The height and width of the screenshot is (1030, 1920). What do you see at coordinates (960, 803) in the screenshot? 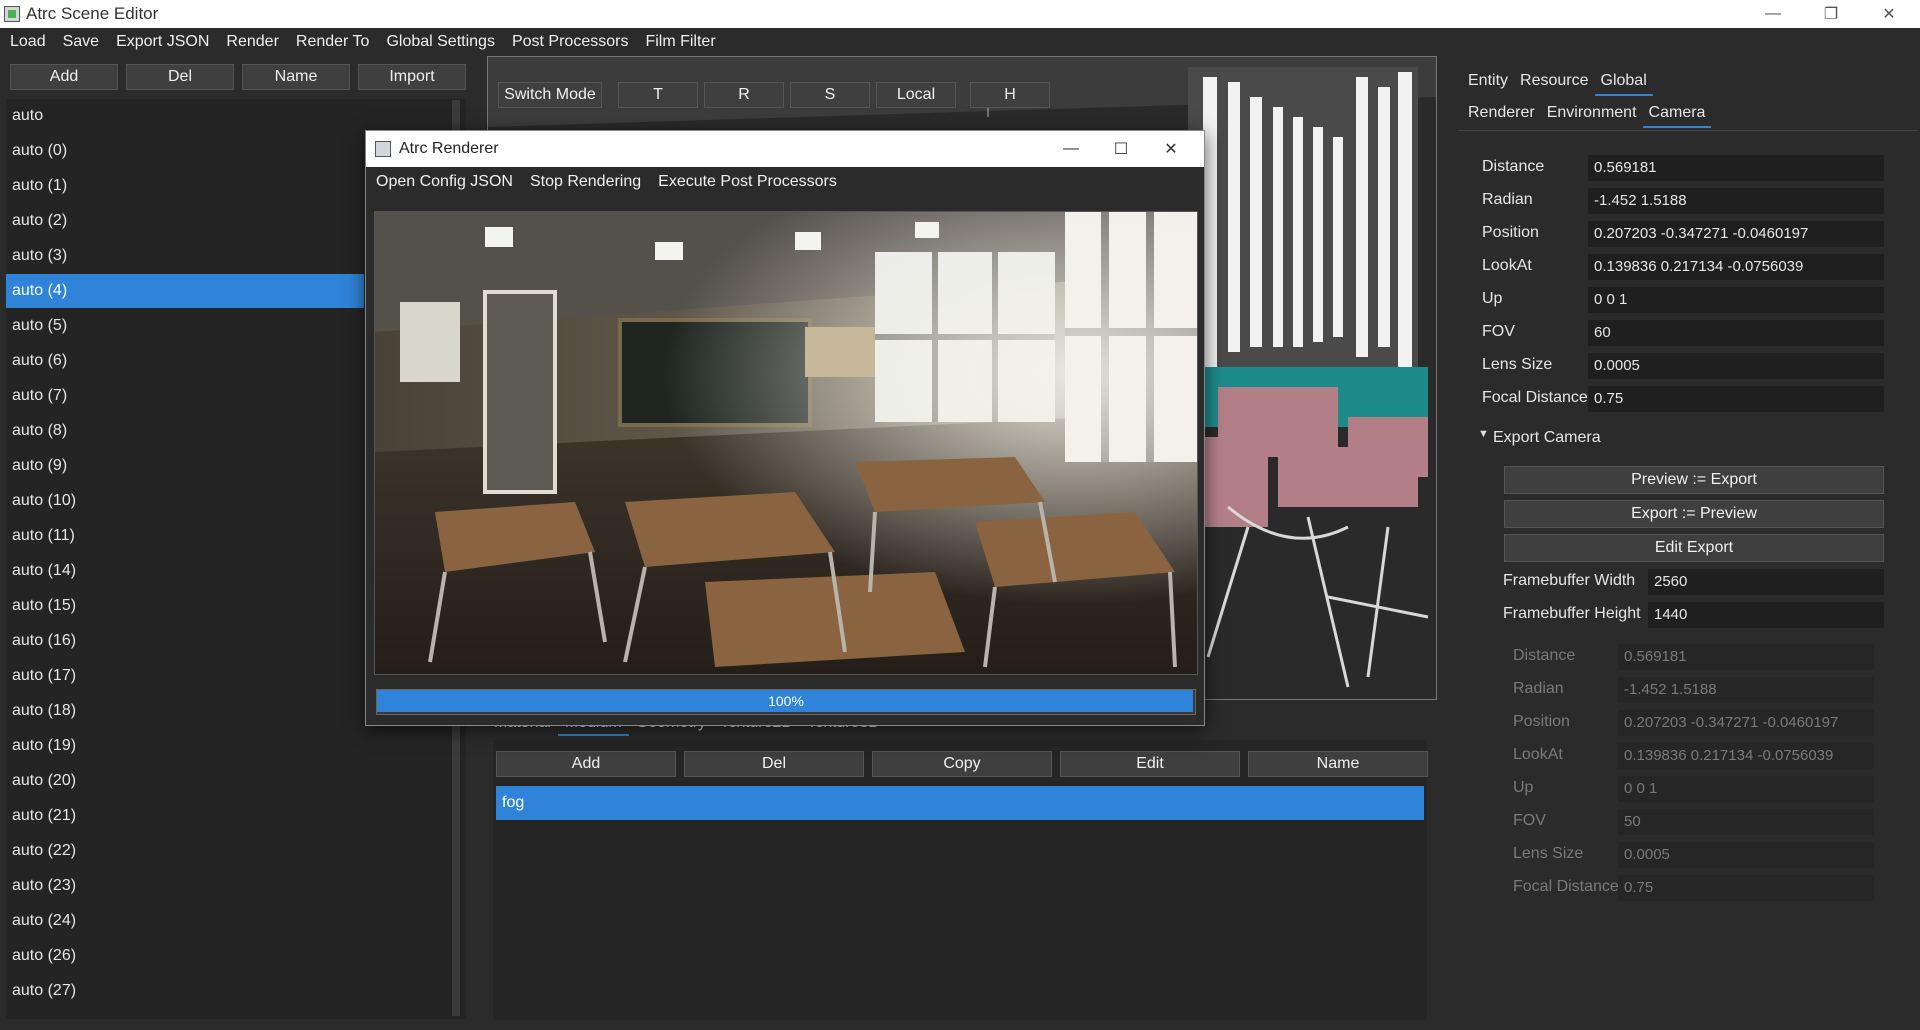
I see `resource-list-item-selected: fog` at bounding box center [960, 803].